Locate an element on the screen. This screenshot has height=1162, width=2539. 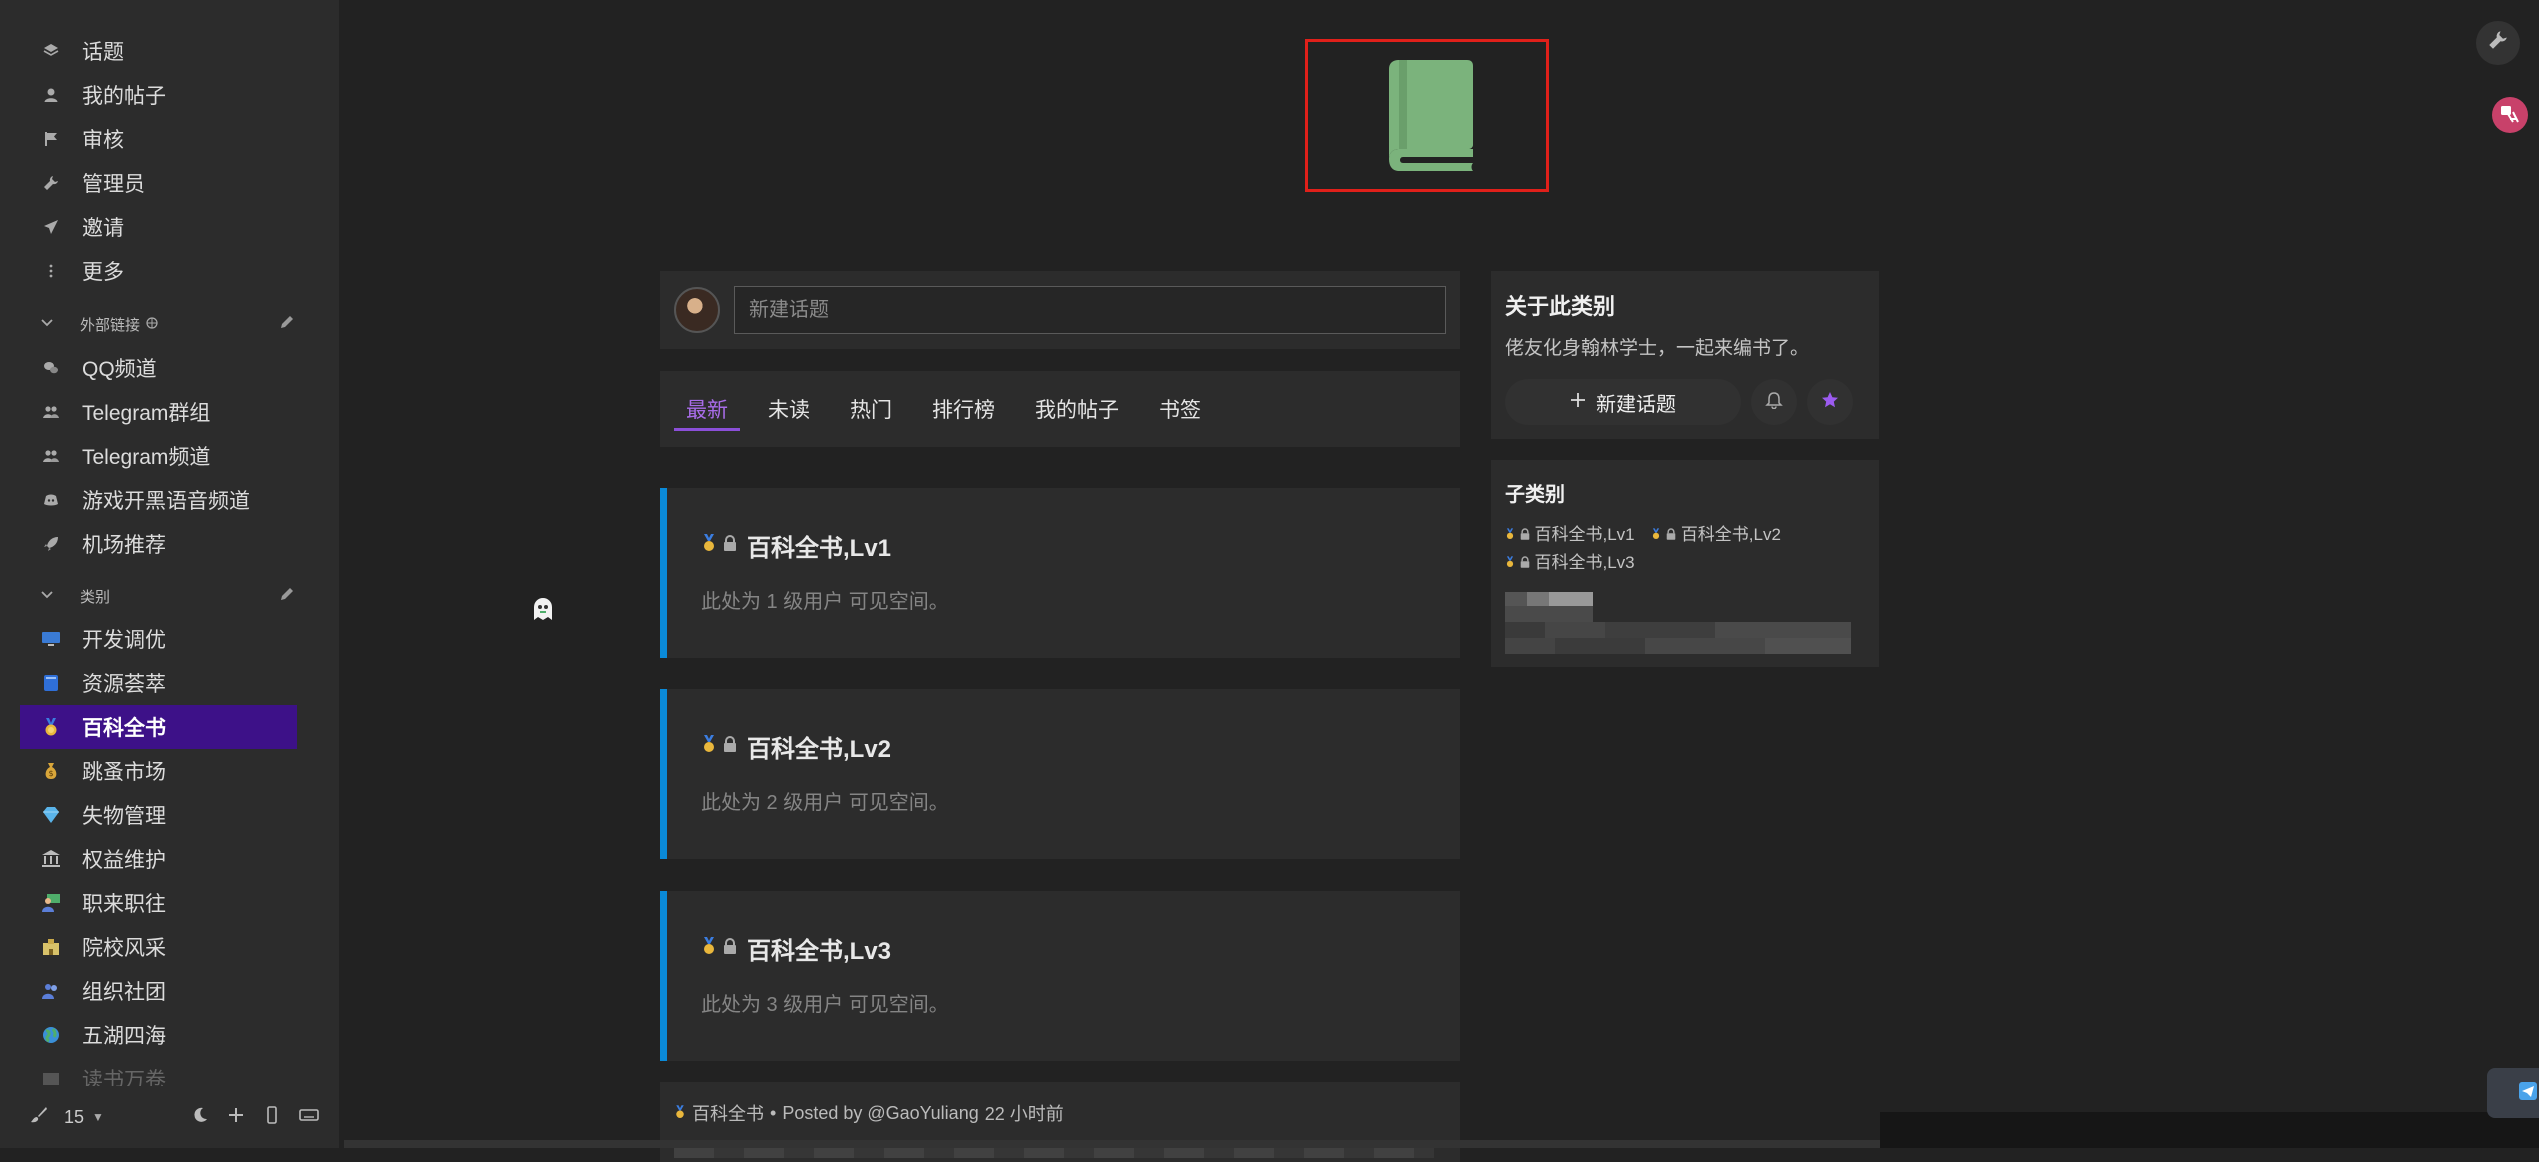
sidebar-item-label: 机场推荐 is located at coordinates (124, 545).